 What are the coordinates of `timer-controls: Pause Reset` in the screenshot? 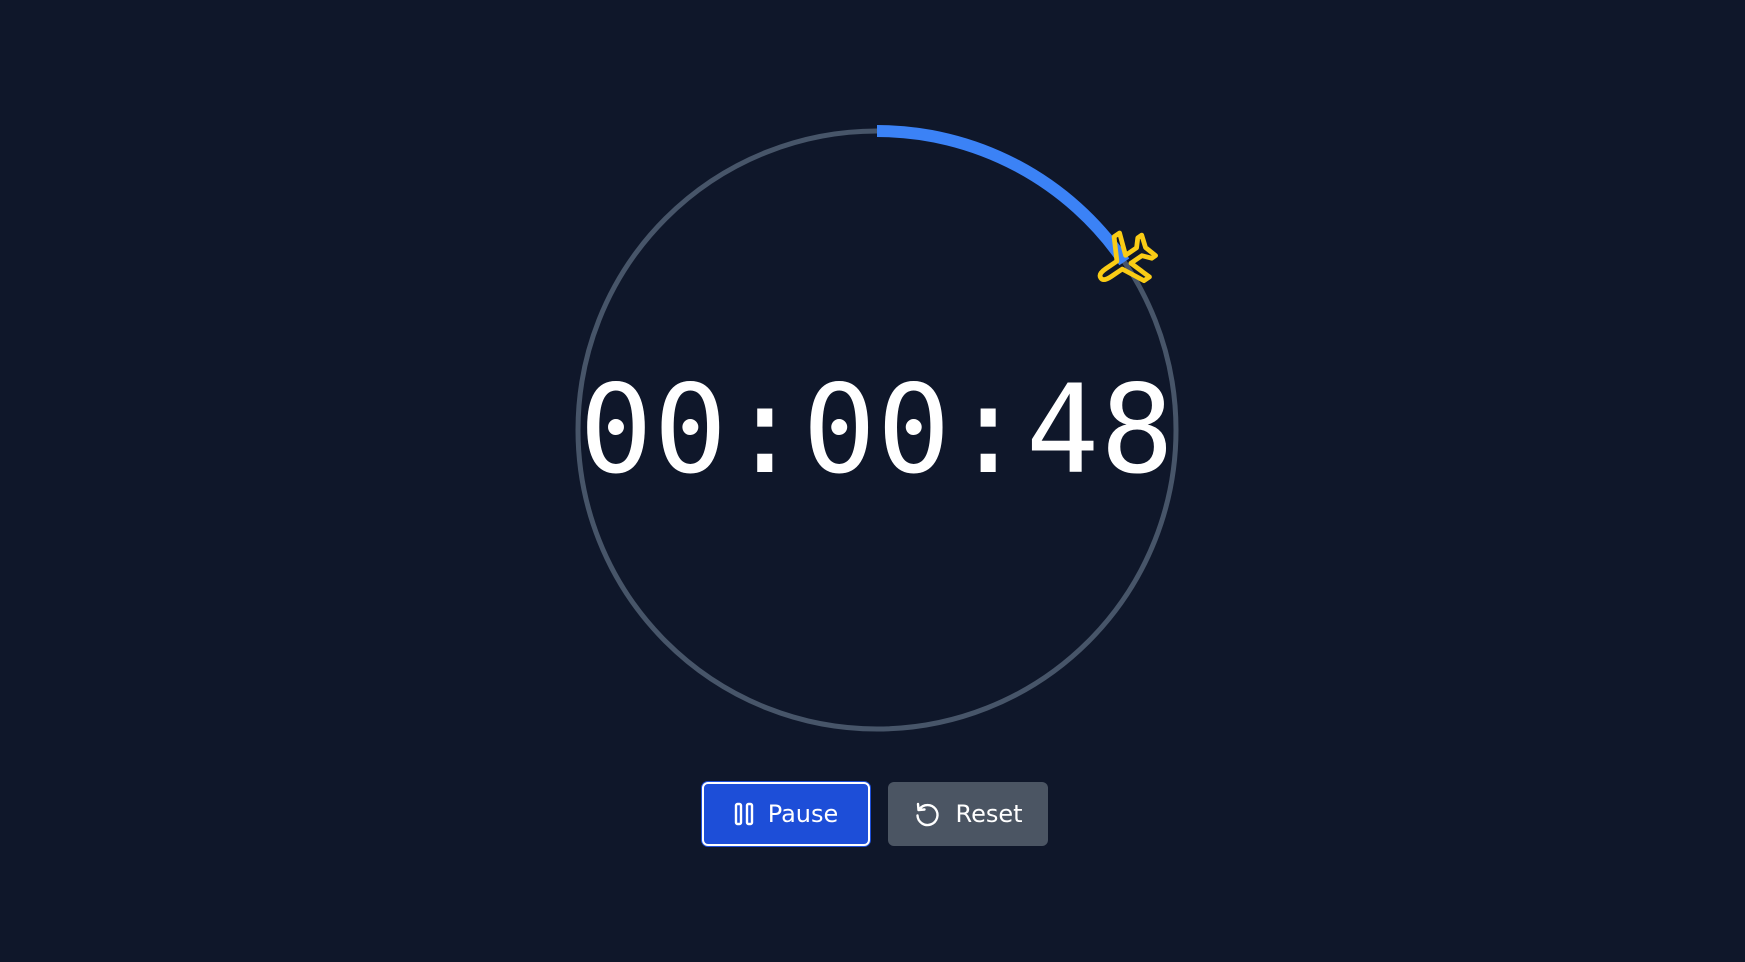 It's located at (875, 814).